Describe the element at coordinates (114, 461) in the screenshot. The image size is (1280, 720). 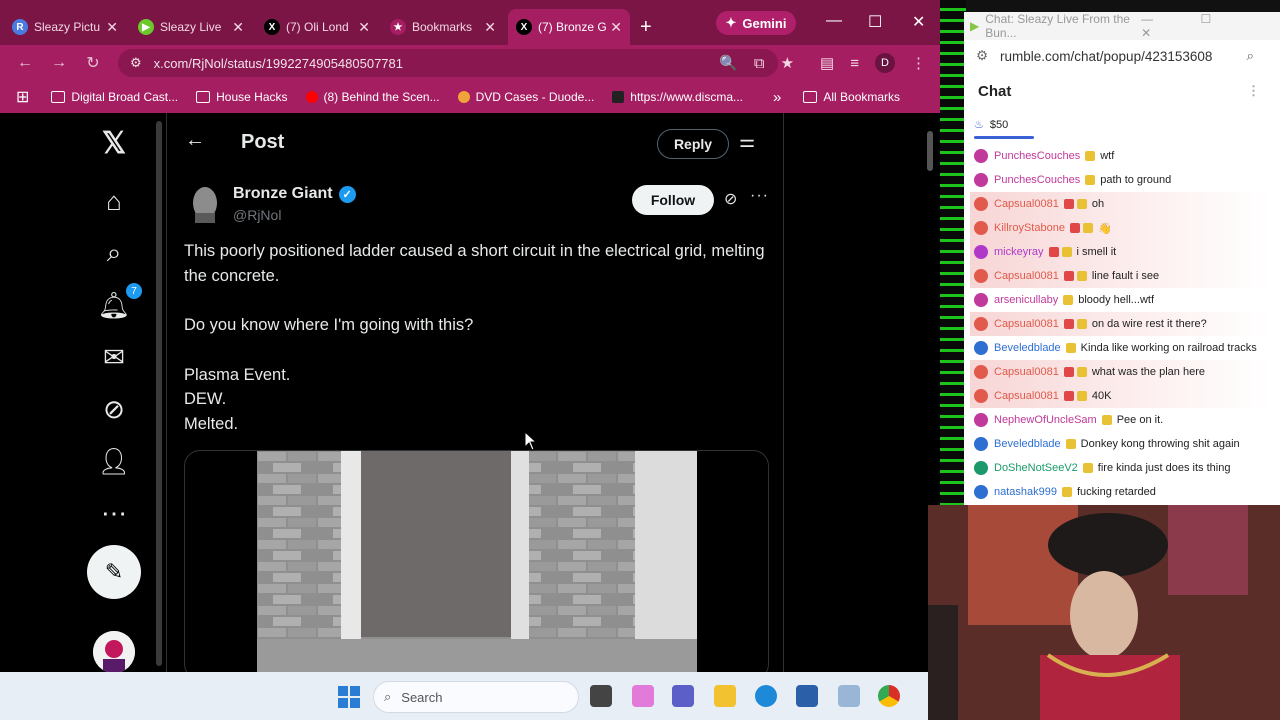
I see `profile-icon: 👤︎` at that location.